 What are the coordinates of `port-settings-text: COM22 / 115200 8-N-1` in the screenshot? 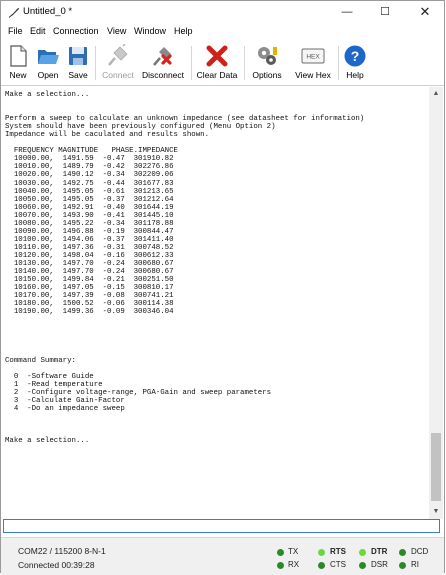 It's located at (62, 551).